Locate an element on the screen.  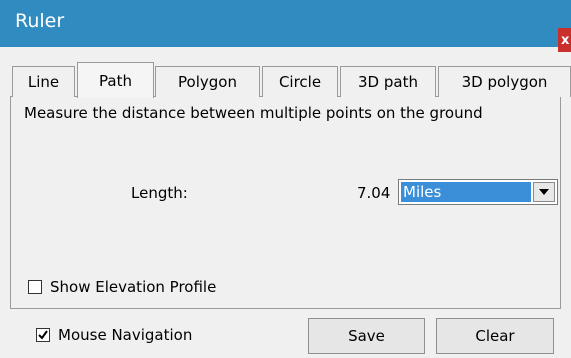
tab-3d-polygon: 3D polygon is located at coordinates (504, 81).